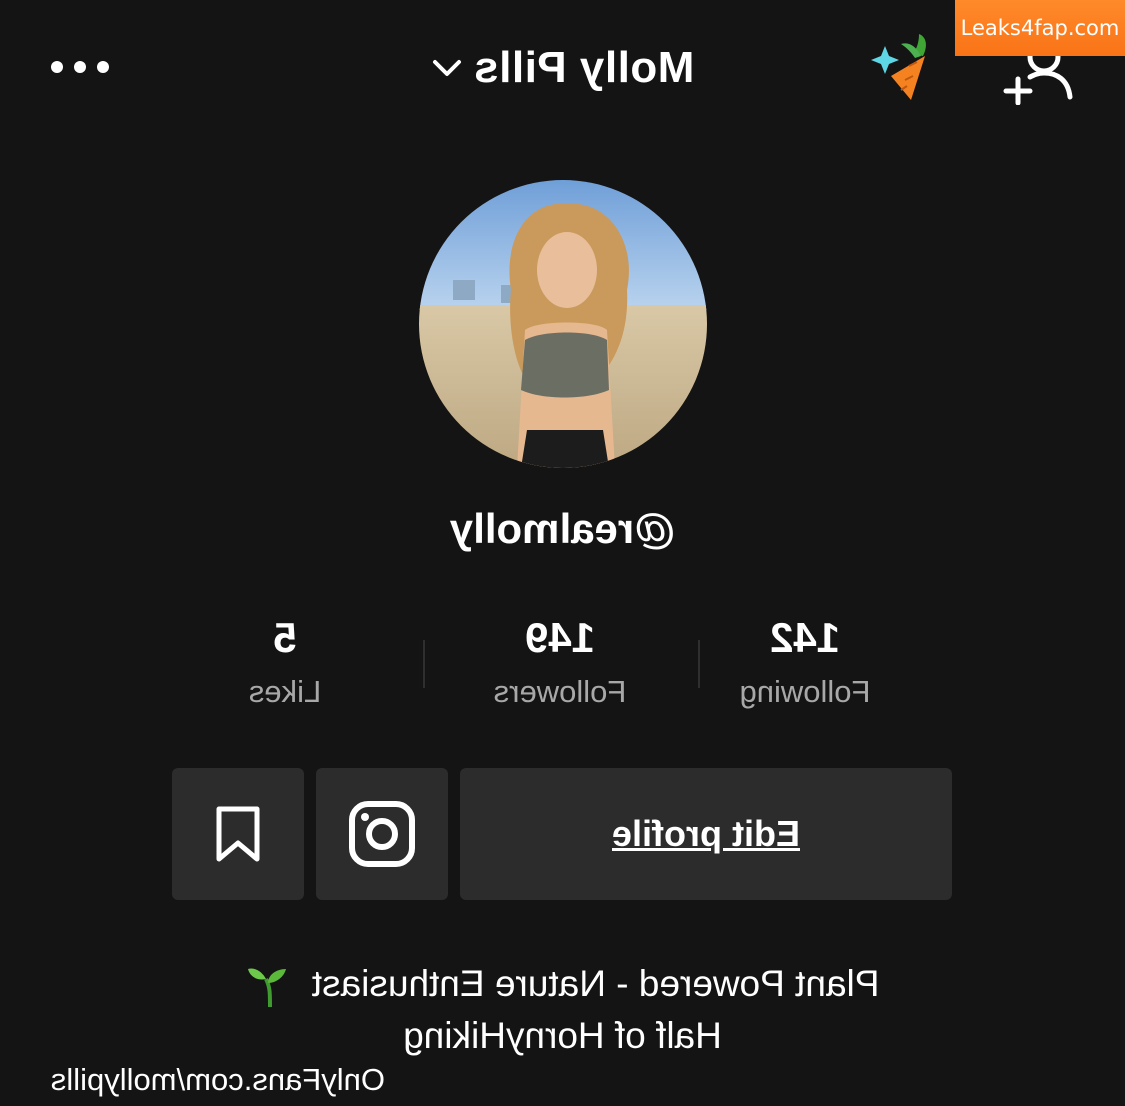 This screenshot has width=1125, height=1106. I want to click on stat-label: Following, so click(805, 691).